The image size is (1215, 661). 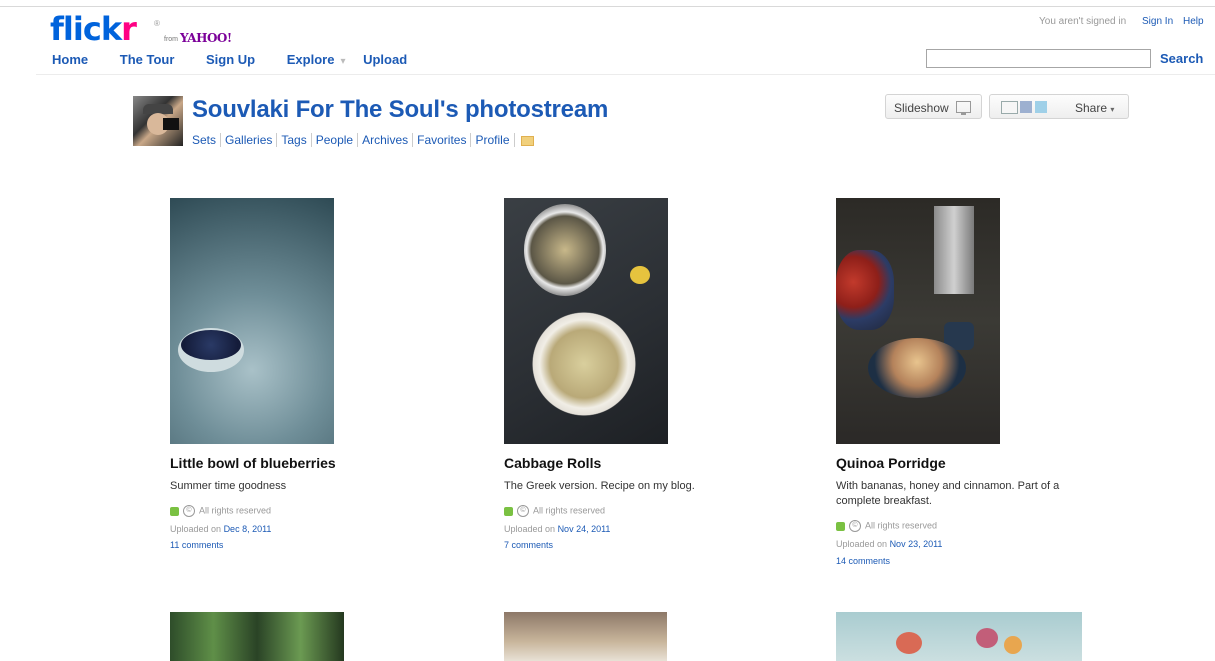 I want to click on share-label: Share, so click(x=1091, y=108).